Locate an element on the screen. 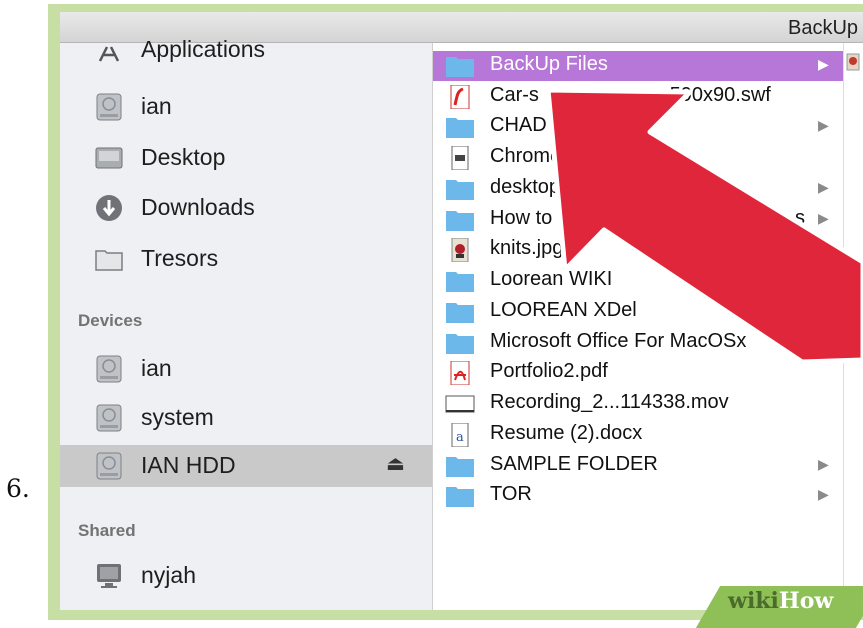 This screenshot has height=628, width=863. watermark-suffix: How is located at coordinates (806, 601).